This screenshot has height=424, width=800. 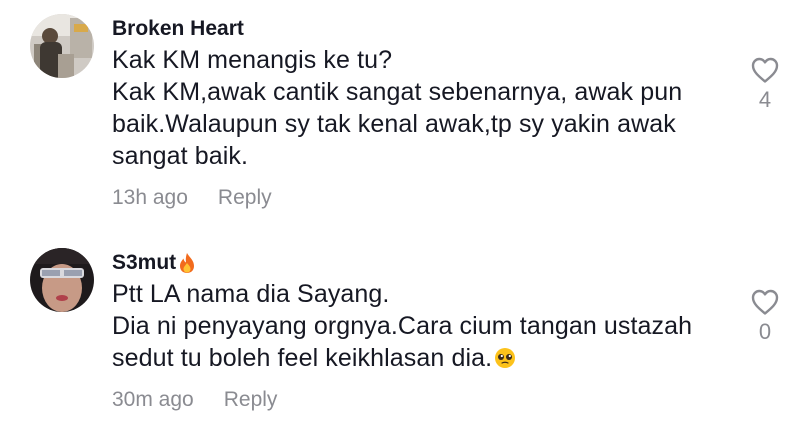 I want to click on comment-text-line: sedut tu boleh feel keikhlasan dia., so click(x=412, y=358).